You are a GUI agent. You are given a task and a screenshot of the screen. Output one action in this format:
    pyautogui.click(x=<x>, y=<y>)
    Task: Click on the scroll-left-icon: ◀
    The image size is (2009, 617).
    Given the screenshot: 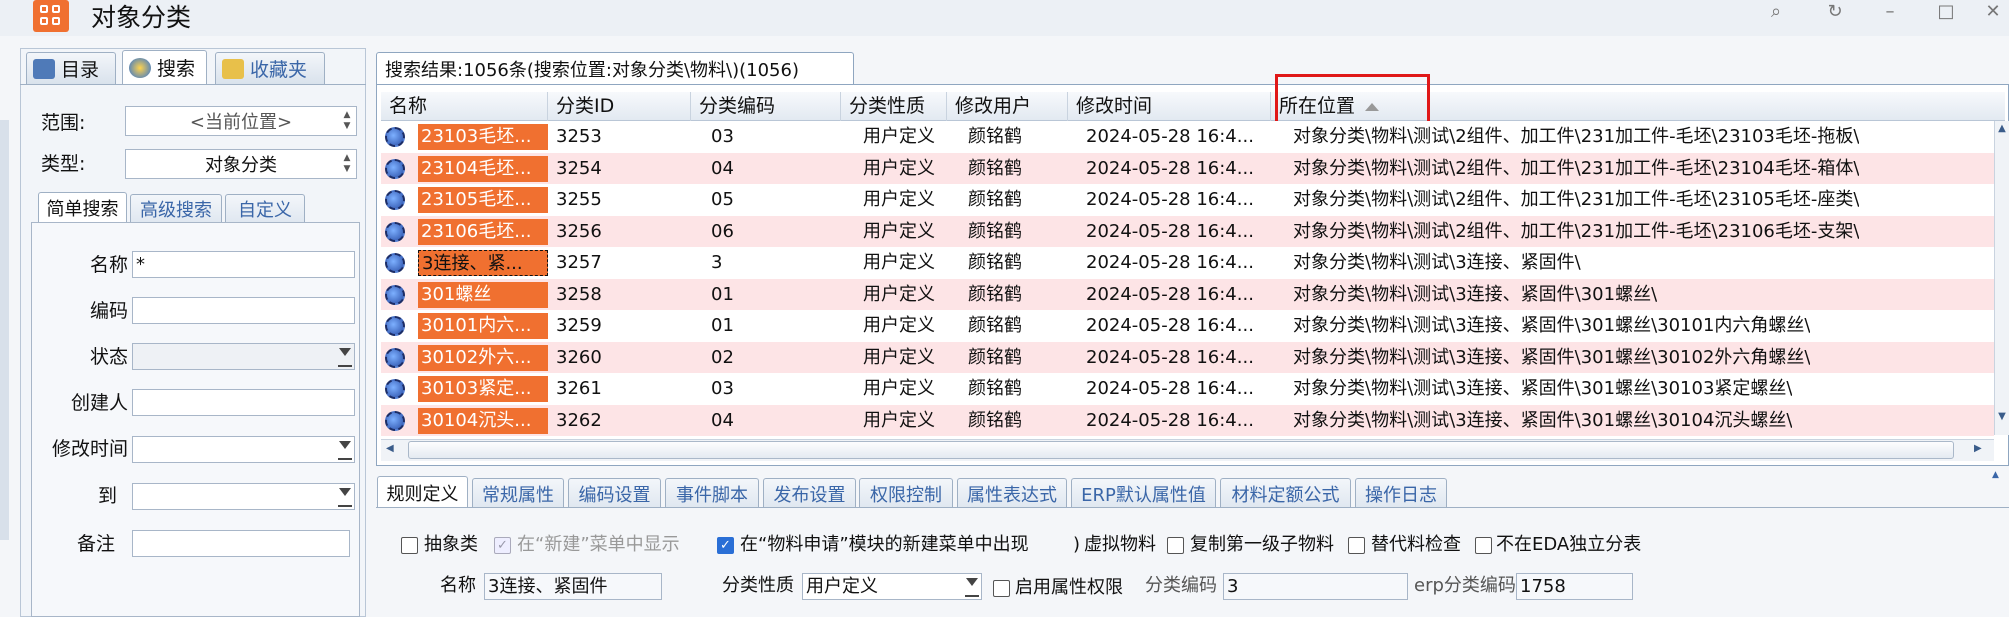 What is the action you would take?
    pyautogui.click(x=390, y=448)
    